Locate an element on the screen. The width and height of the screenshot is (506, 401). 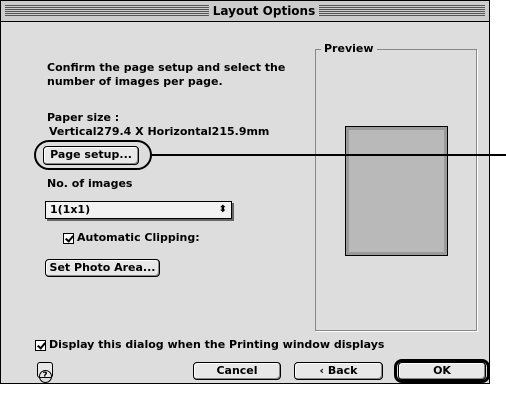
preview-paper is located at coordinates (396, 191).